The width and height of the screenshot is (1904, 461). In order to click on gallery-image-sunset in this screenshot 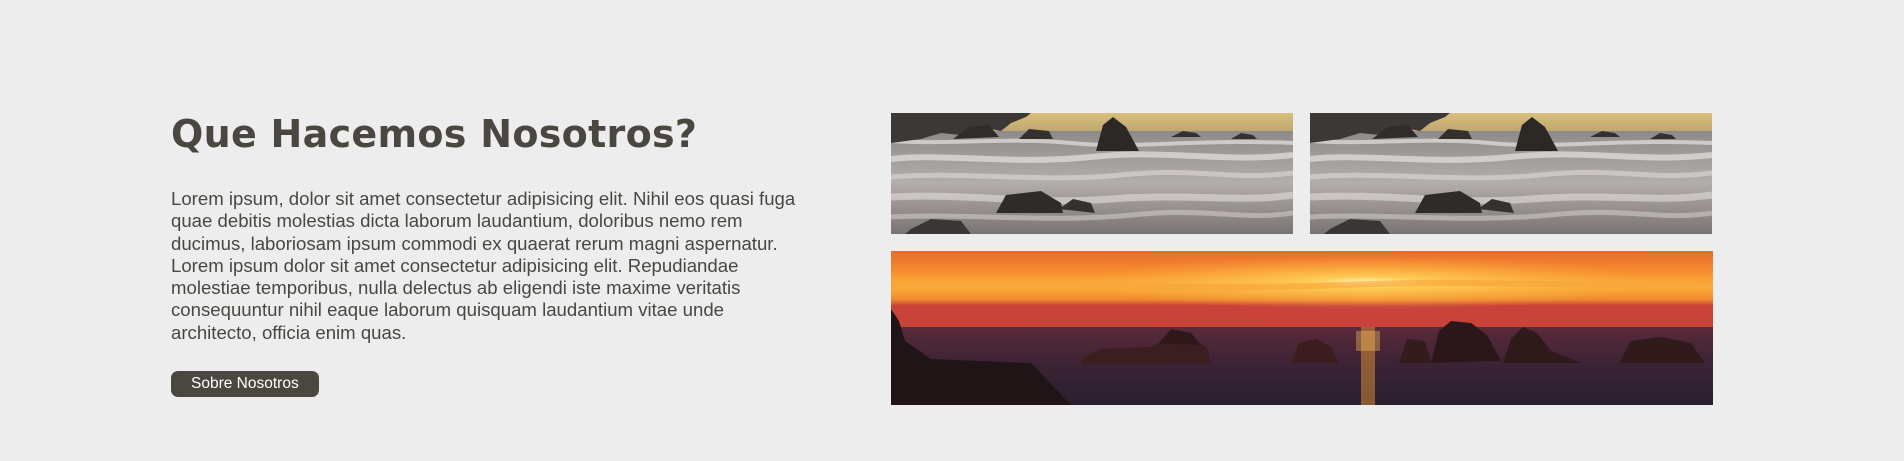, I will do `click(1302, 328)`.